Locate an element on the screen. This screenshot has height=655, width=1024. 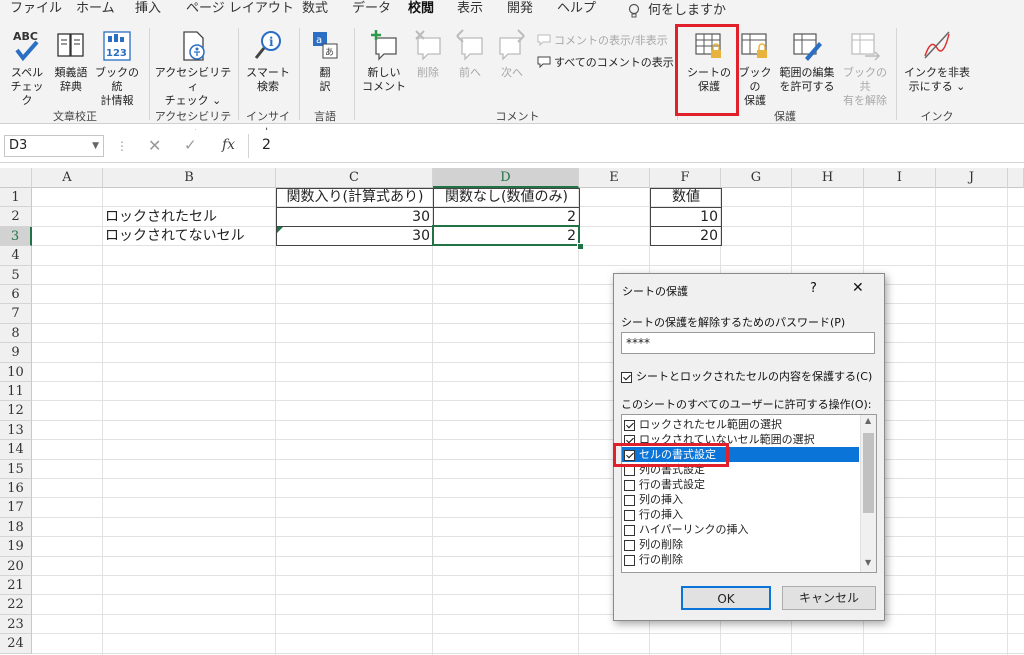
protect-workbook-icon is located at coordinates (754, 45).